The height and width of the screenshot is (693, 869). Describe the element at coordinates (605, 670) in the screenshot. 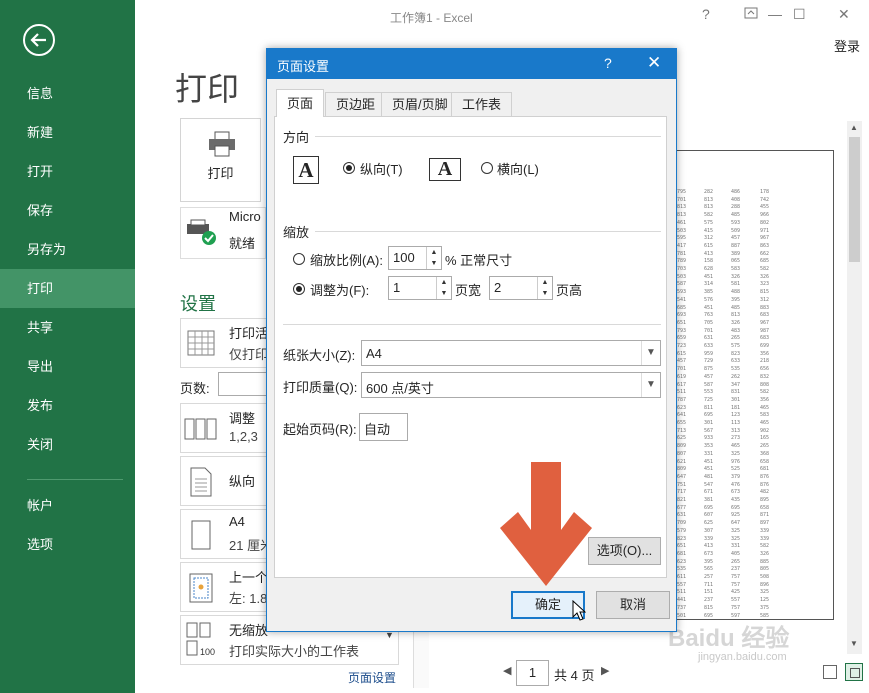

I see `next-page-icon: ▶` at that location.